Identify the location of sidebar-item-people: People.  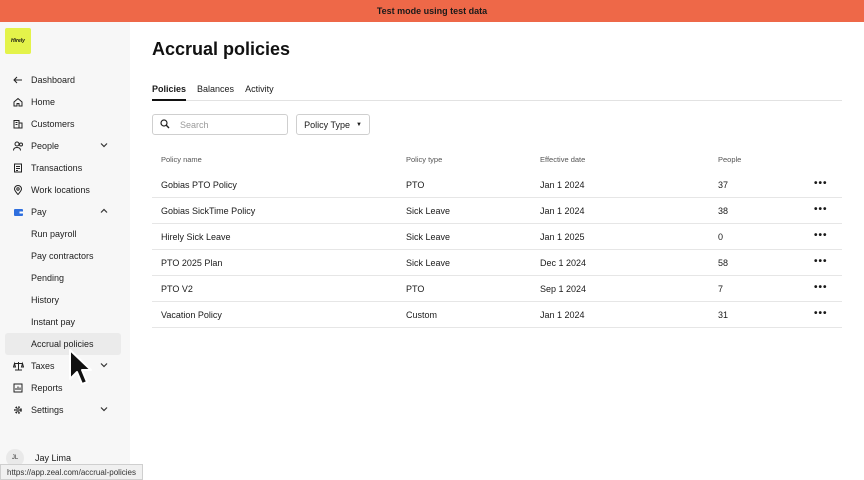
(63, 146).